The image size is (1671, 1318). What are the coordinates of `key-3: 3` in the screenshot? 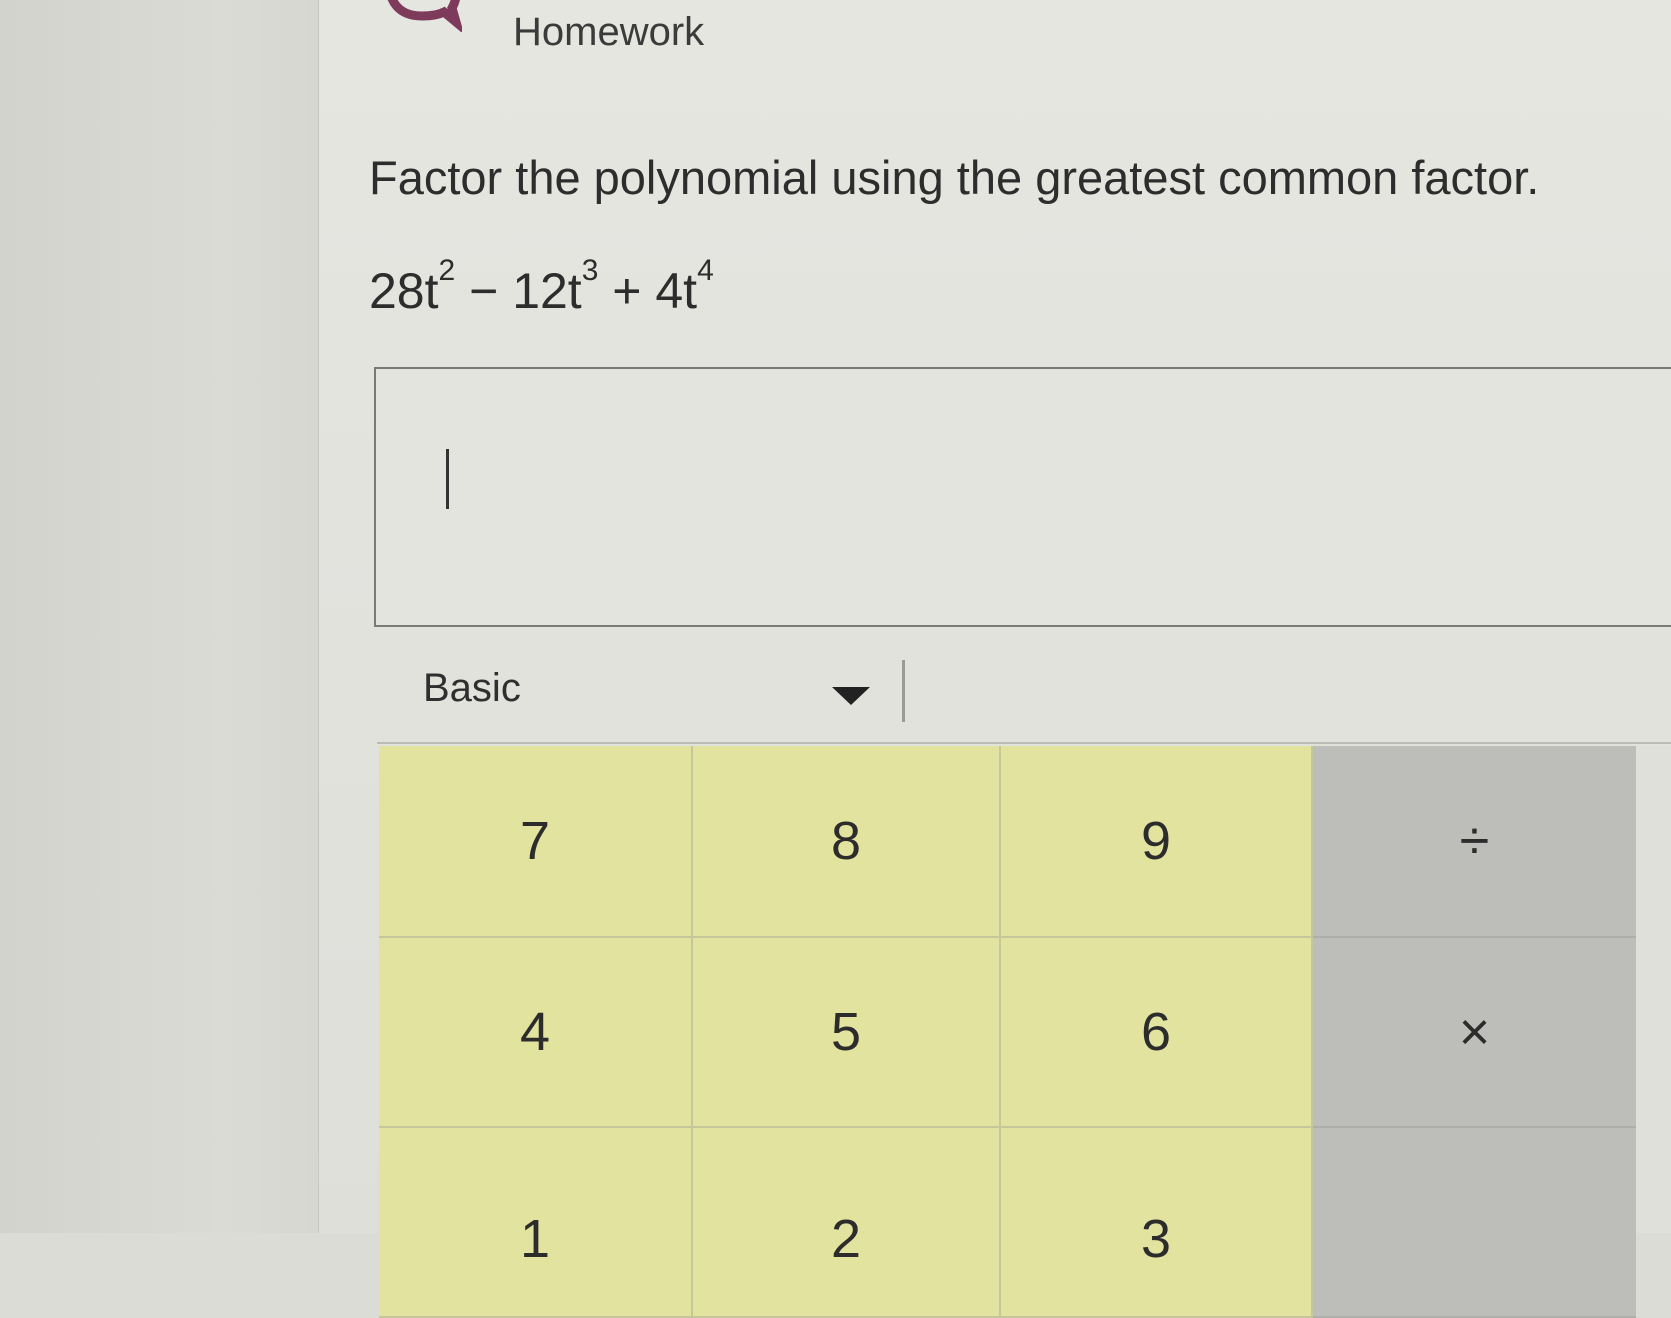 It's located at (1157, 1223).